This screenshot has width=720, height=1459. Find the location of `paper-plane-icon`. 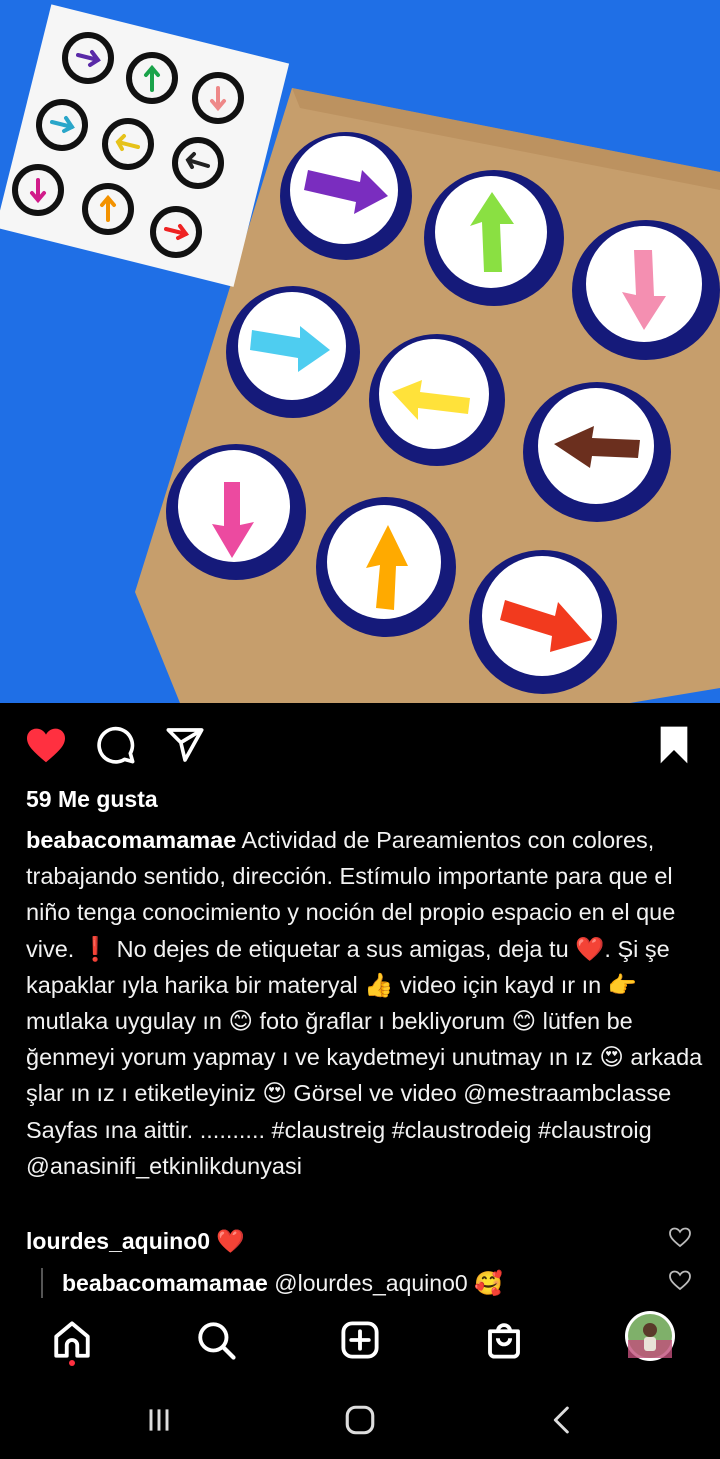

paper-plane-icon is located at coordinates (185, 745).